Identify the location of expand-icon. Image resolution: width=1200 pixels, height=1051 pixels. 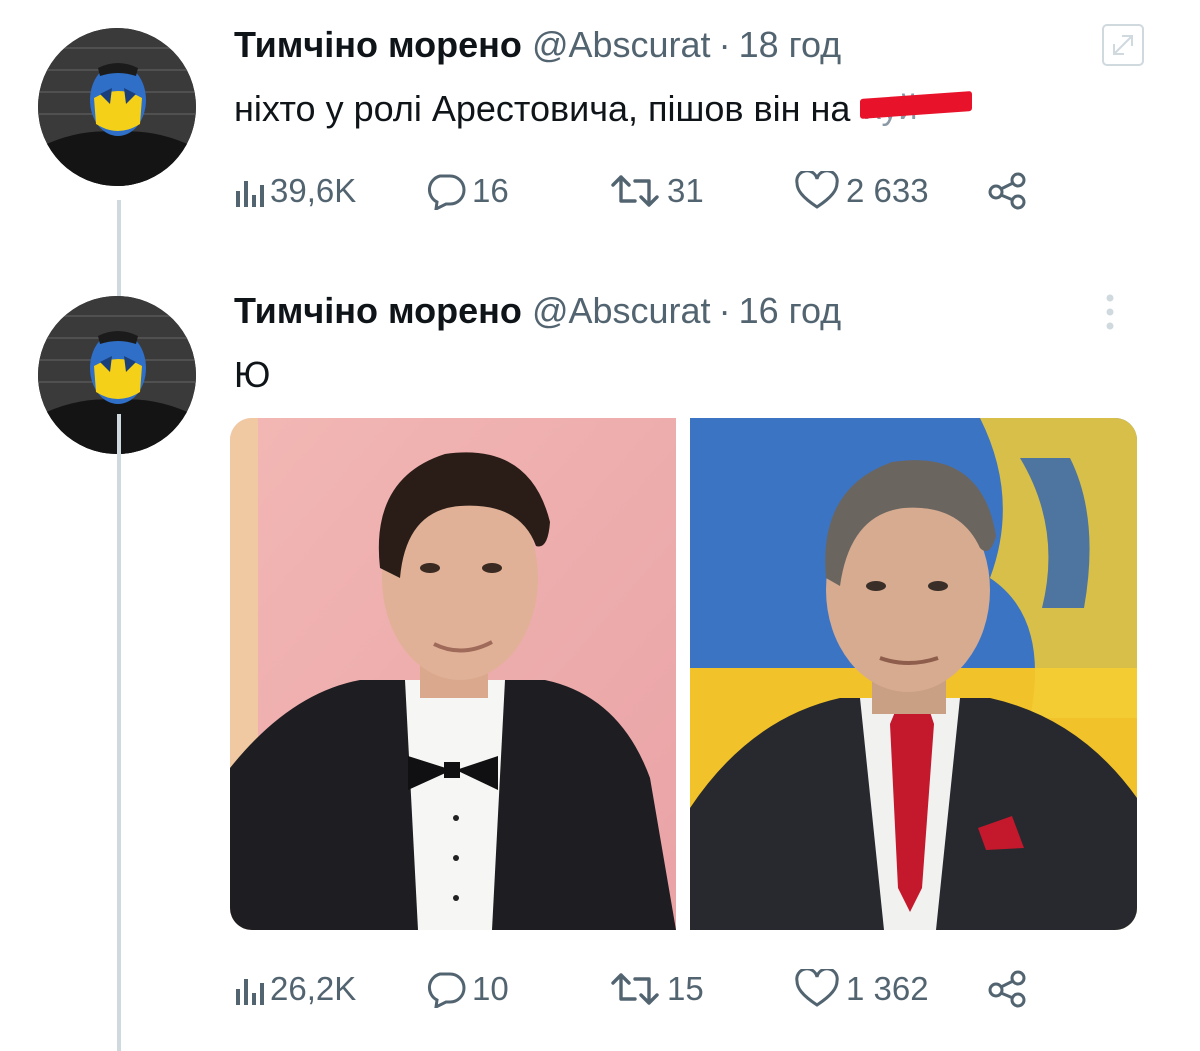
(1123, 47).